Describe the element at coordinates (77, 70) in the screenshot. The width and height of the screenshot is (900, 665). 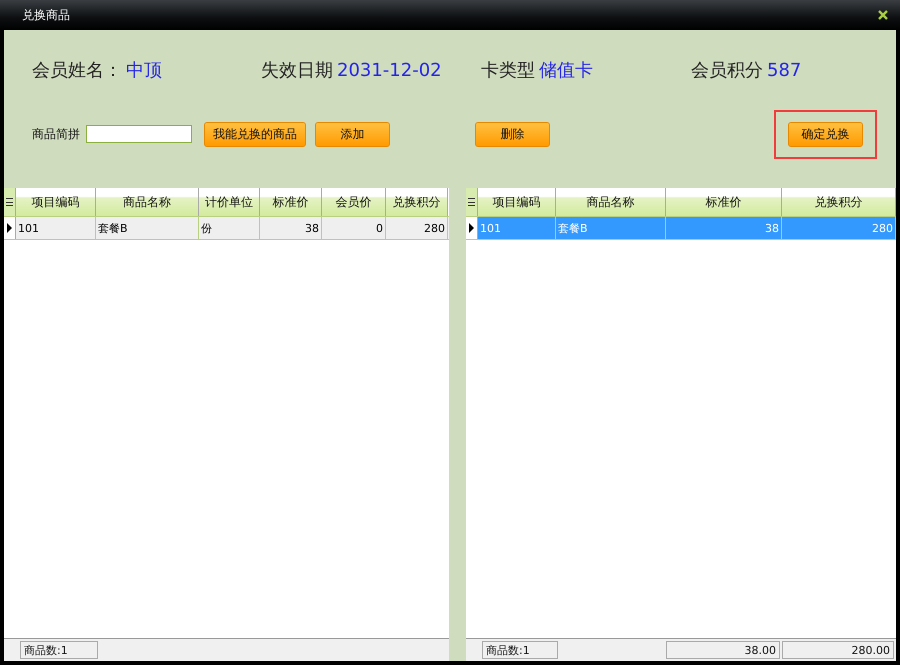
I see `field-label: 会员姓名：` at that location.